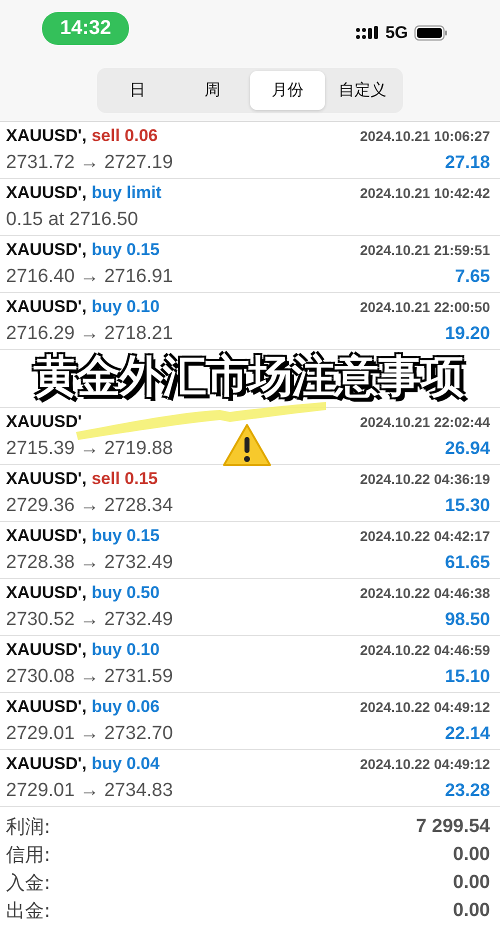  Describe the element at coordinates (125, 135) in the screenshot. I see `deal-order: sell 0.06` at that location.